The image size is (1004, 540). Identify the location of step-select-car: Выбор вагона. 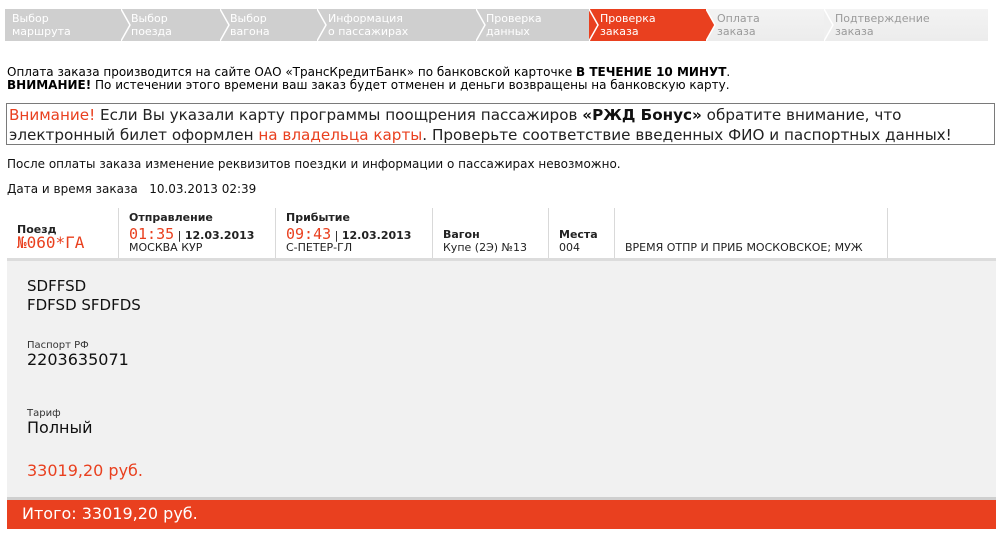
(274, 25).